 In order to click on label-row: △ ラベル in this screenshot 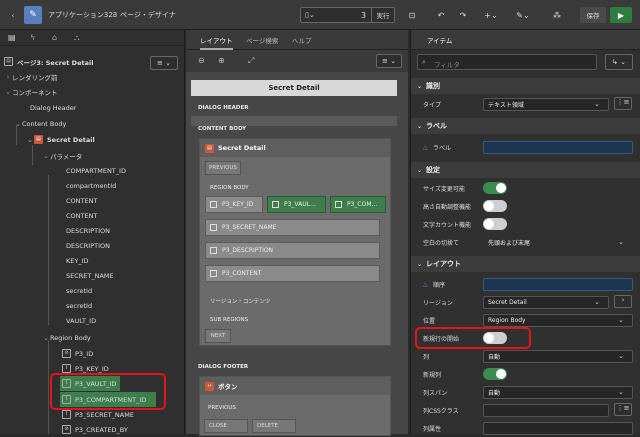, I will do `click(525, 147)`.